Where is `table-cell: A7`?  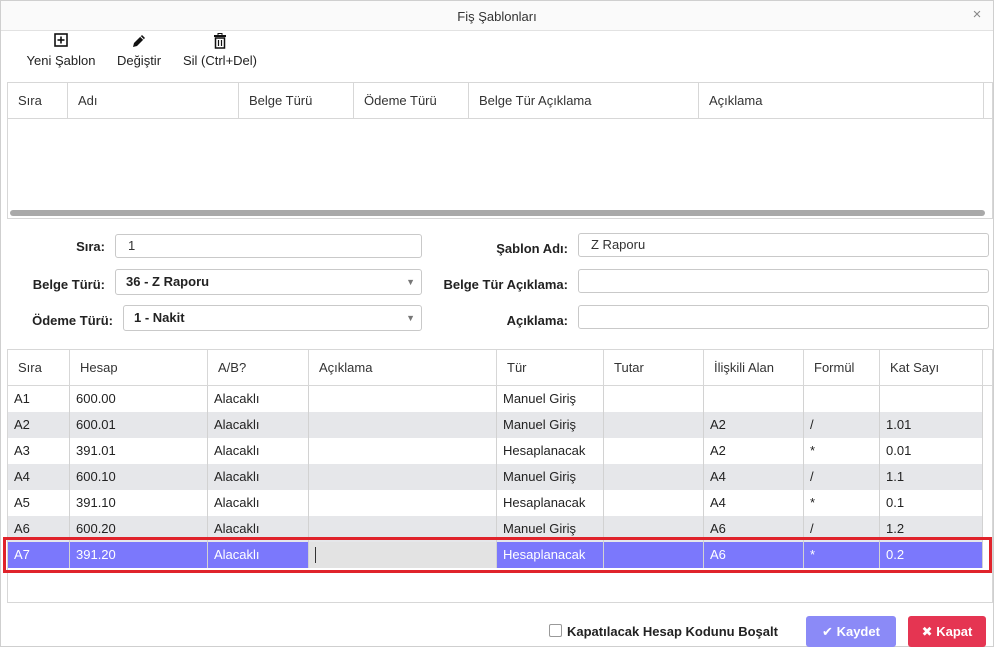
table-cell: A7 is located at coordinates (39, 555).